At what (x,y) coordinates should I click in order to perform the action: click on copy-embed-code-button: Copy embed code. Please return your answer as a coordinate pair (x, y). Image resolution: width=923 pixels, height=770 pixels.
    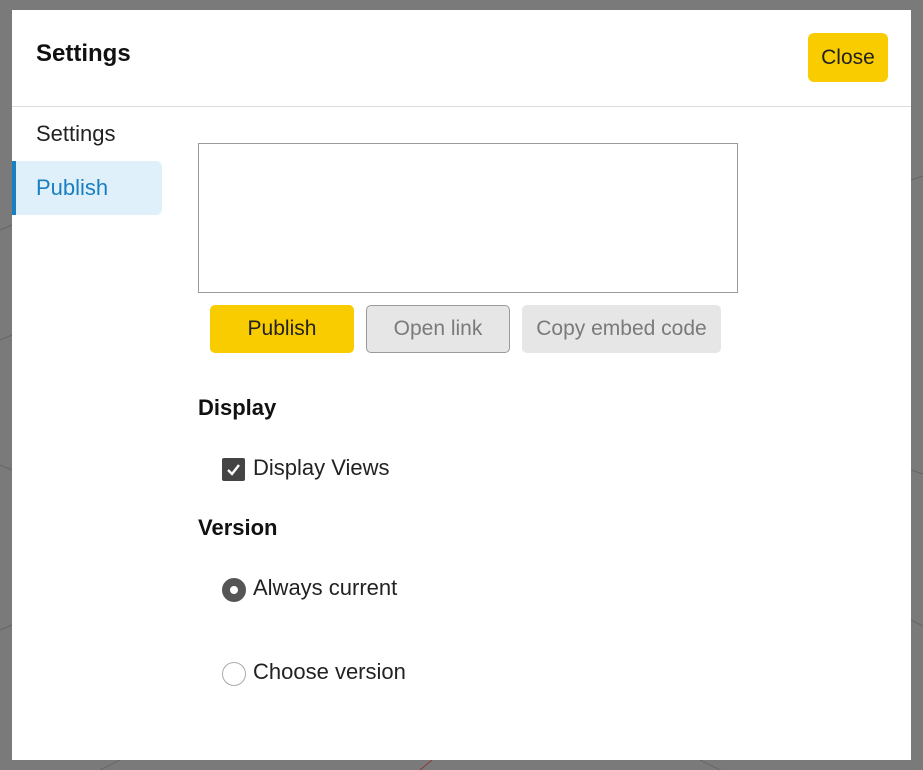
    Looking at the image, I should click on (621, 329).